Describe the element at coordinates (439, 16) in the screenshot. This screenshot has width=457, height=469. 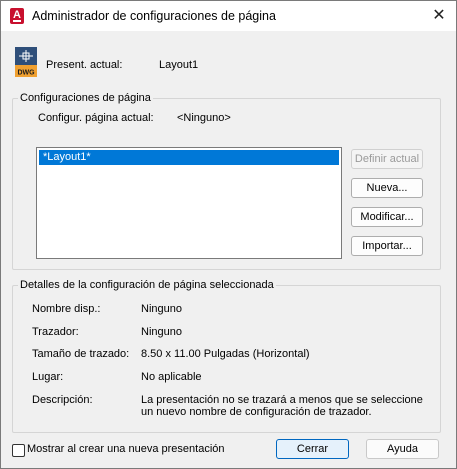
I see `close-icon: ✕` at that location.